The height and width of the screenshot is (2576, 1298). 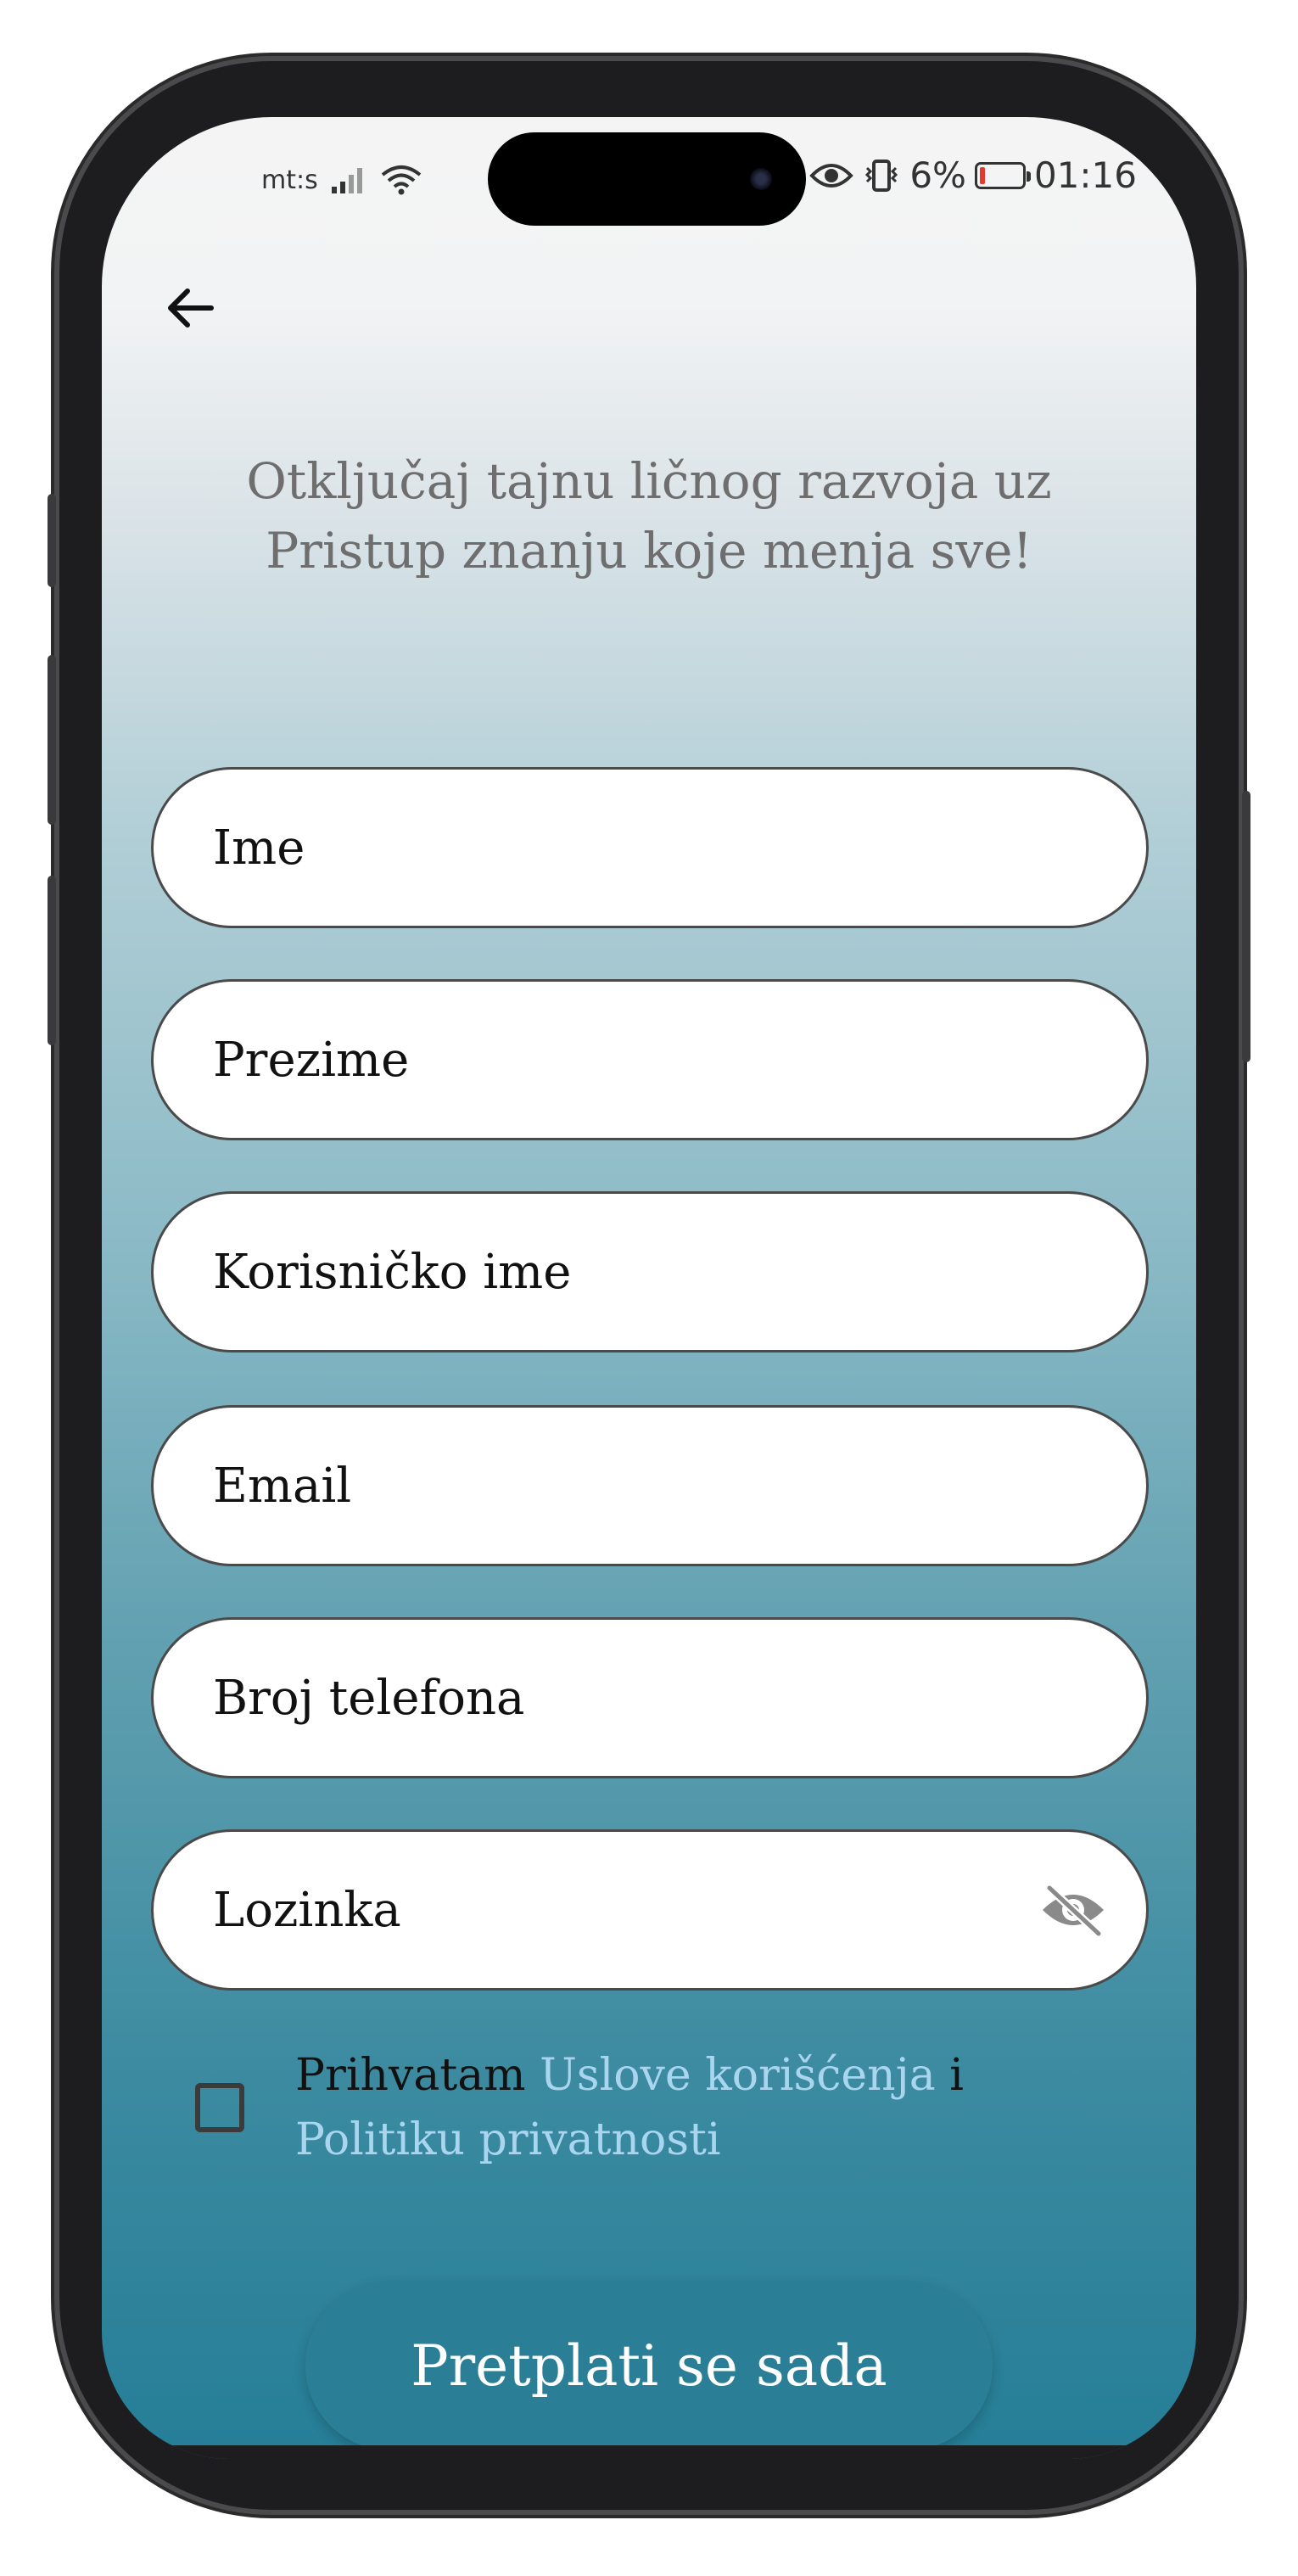 I want to click on status-bar-right: 6% 01:16, so click(x=973, y=175).